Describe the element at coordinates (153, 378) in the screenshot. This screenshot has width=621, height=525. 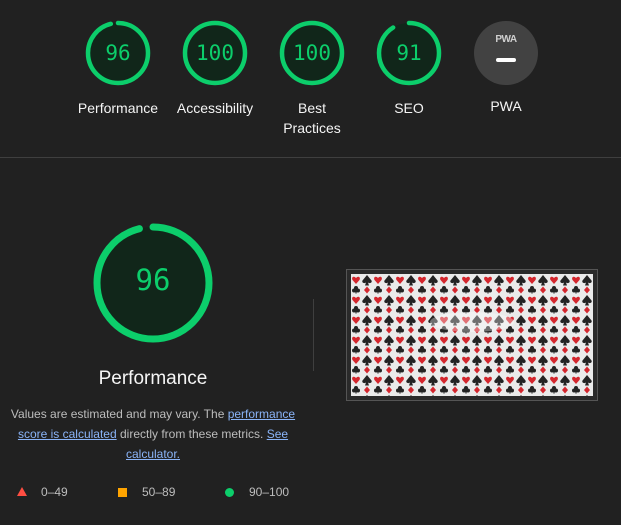
I see `performance-main-title: Performance` at that location.